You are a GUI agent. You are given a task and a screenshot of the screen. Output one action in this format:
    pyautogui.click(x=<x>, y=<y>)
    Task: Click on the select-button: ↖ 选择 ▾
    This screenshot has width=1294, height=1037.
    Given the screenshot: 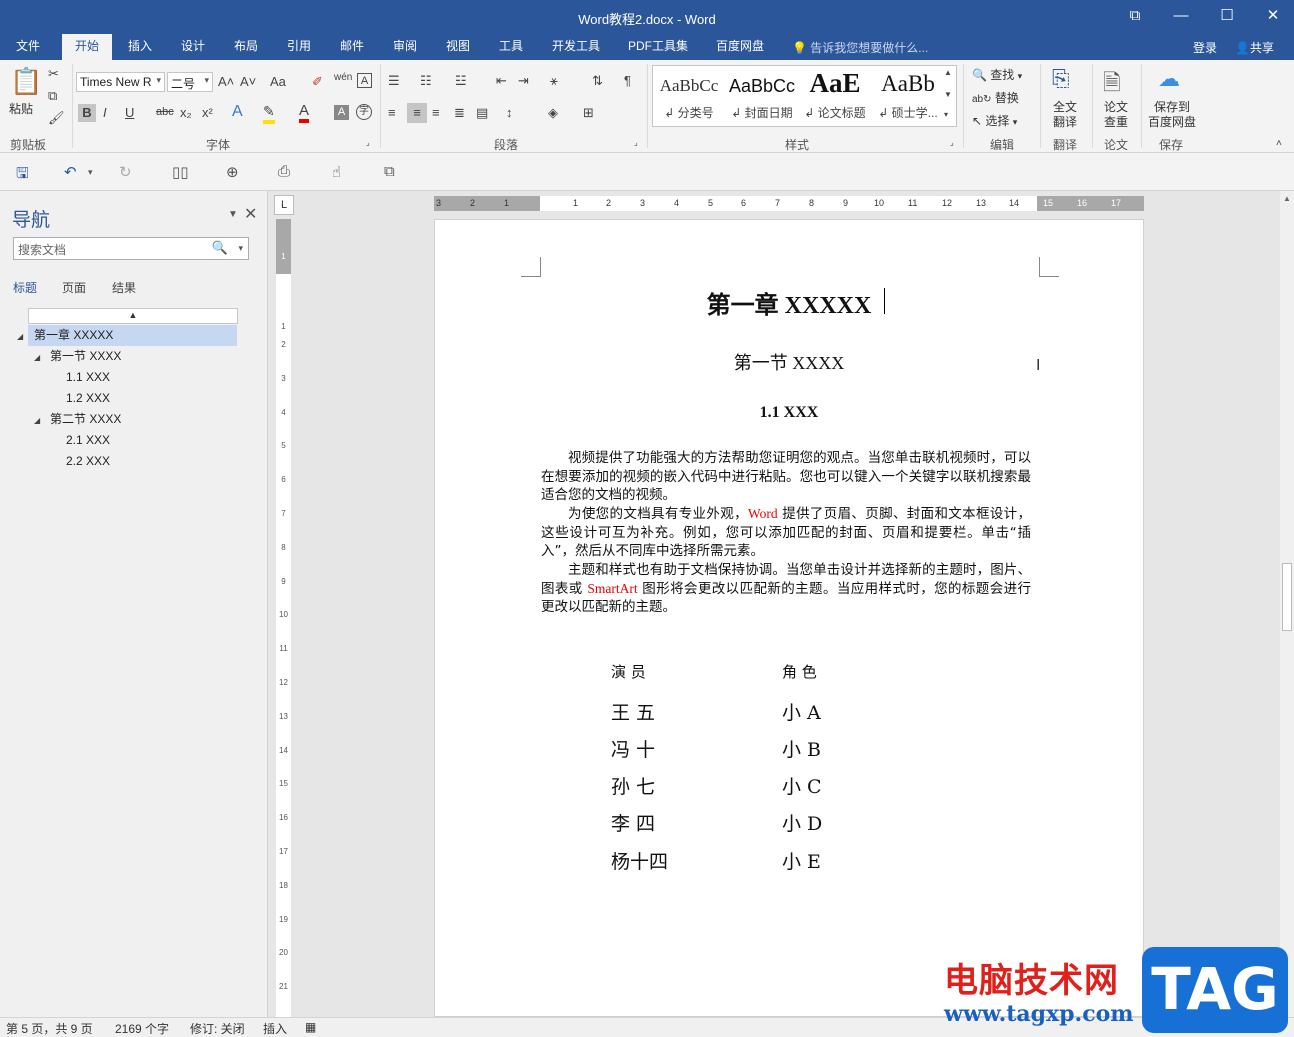 What is the action you would take?
    pyautogui.click(x=994, y=120)
    